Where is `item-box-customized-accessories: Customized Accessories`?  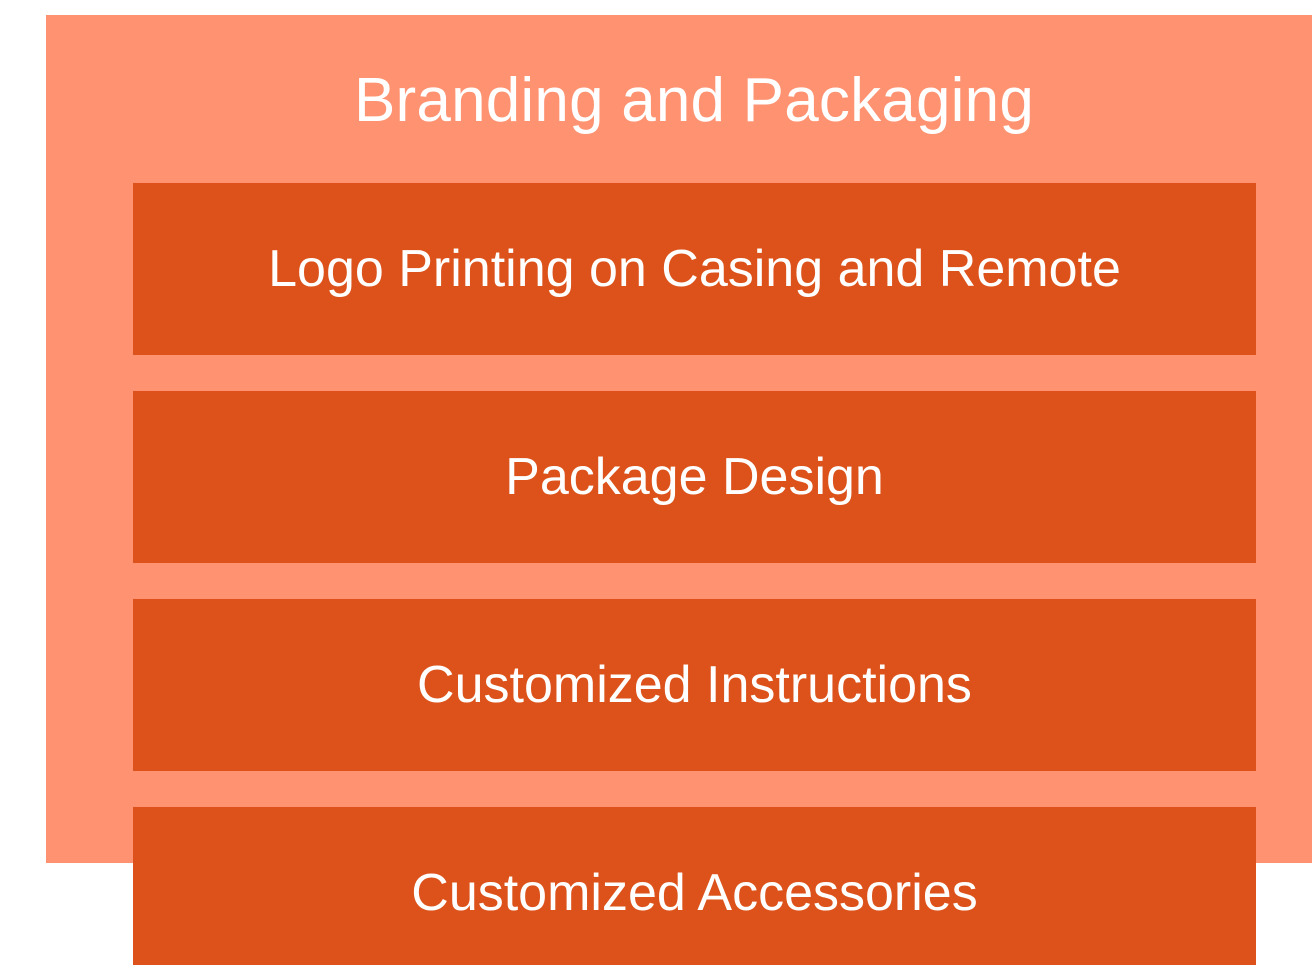
item-box-customized-accessories: Customized Accessories is located at coordinates (694, 886).